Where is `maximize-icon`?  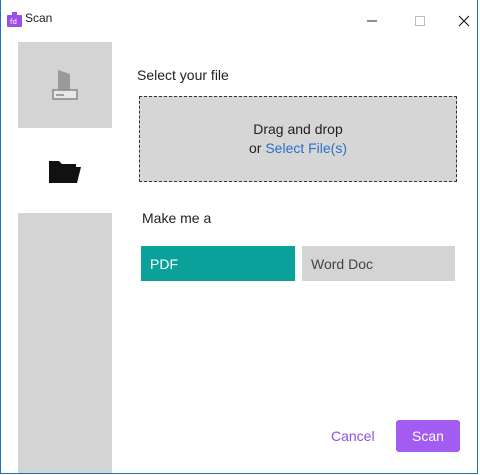
maximize-icon is located at coordinates (420, 21).